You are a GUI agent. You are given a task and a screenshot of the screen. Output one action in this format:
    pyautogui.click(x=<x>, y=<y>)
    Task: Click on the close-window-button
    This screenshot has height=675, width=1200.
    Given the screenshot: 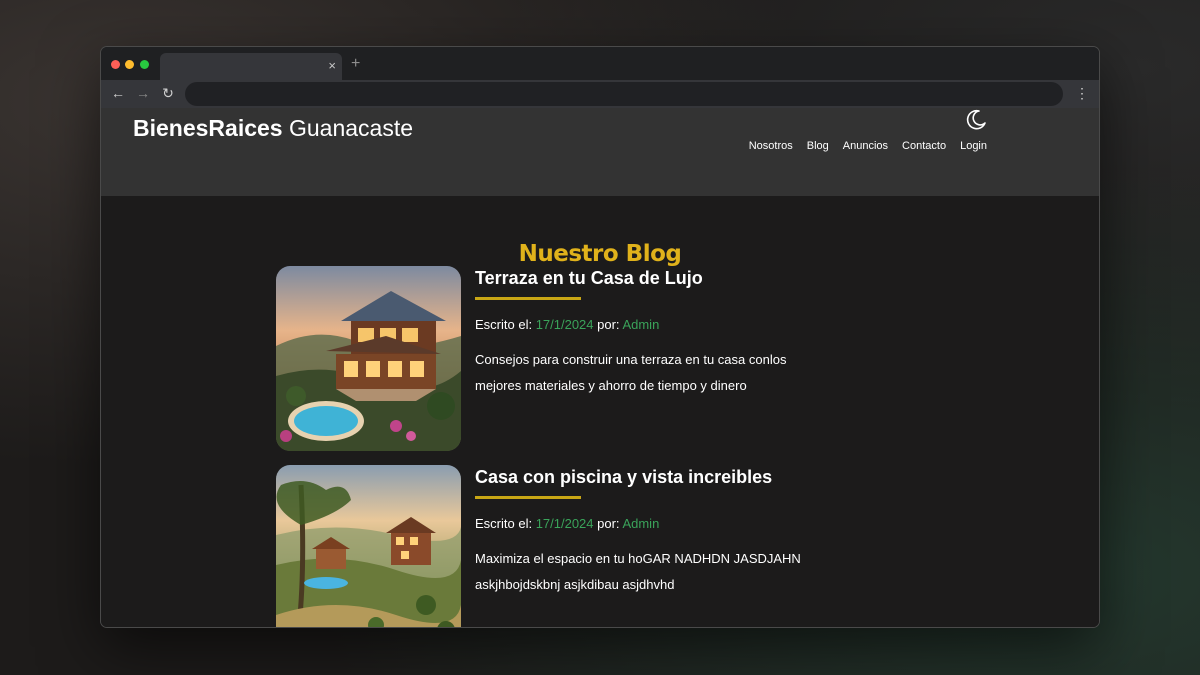 What is the action you would take?
    pyautogui.click(x=115, y=64)
    